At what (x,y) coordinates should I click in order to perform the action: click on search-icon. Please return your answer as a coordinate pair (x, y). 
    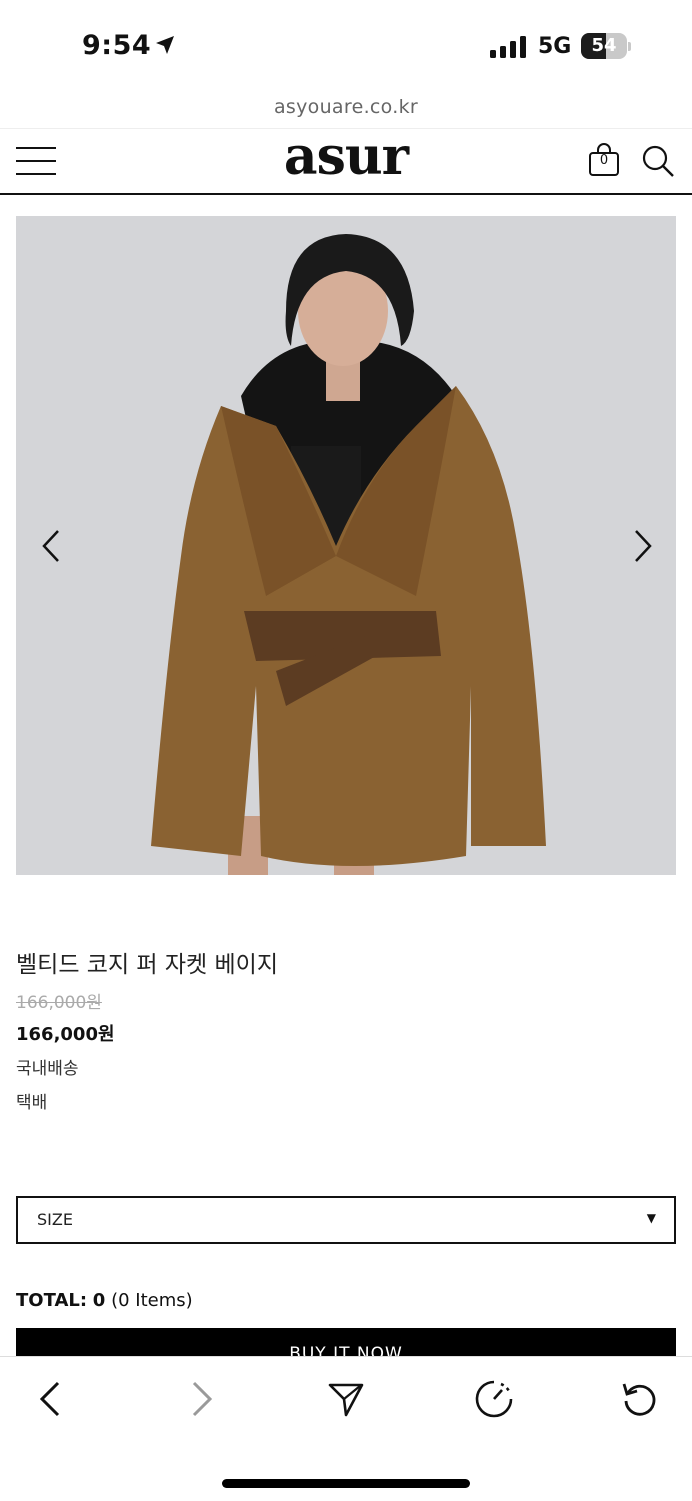
    Looking at the image, I should click on (658, 161).